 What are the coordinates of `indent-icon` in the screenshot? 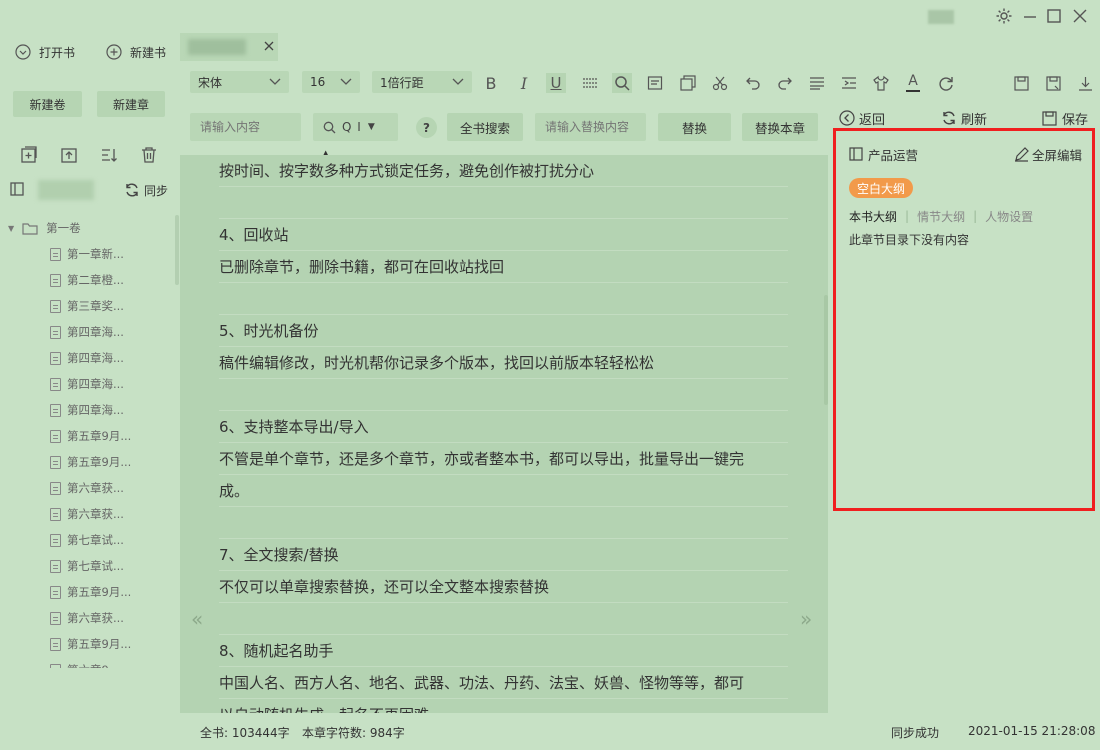 It's located at (849, 83).